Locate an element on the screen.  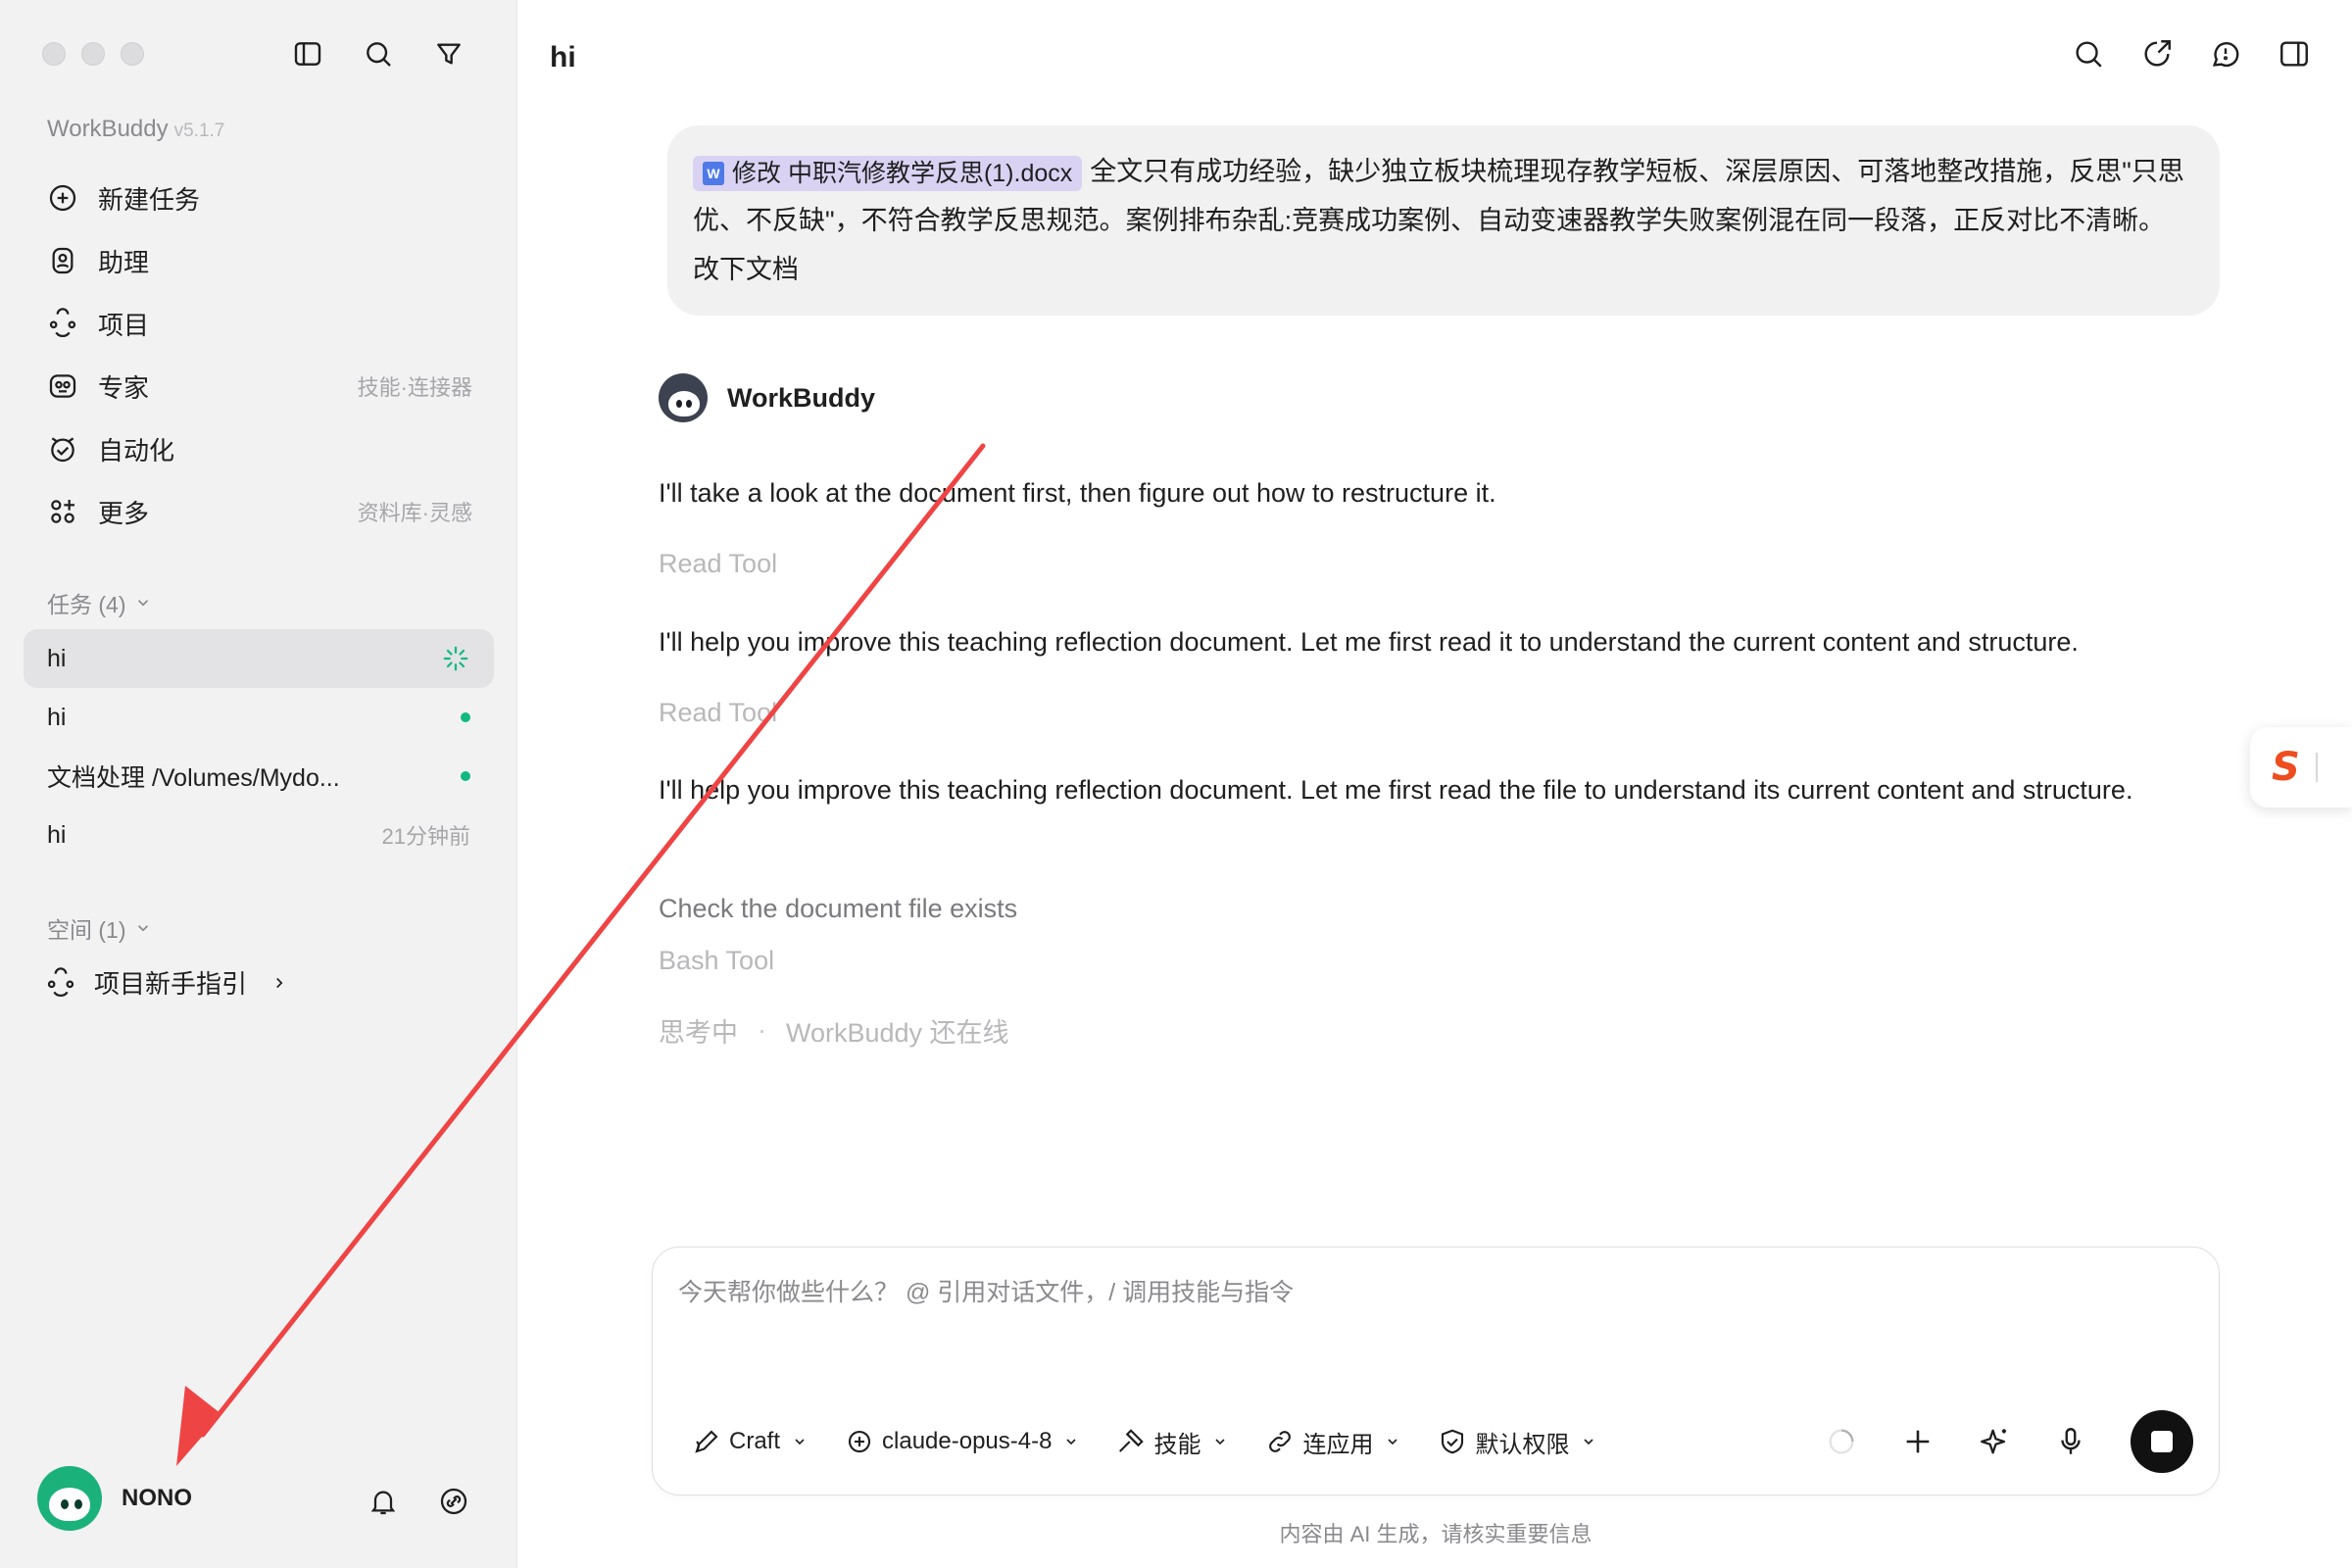
step-label: Check the document file exists is located at coordinates (838, 909).